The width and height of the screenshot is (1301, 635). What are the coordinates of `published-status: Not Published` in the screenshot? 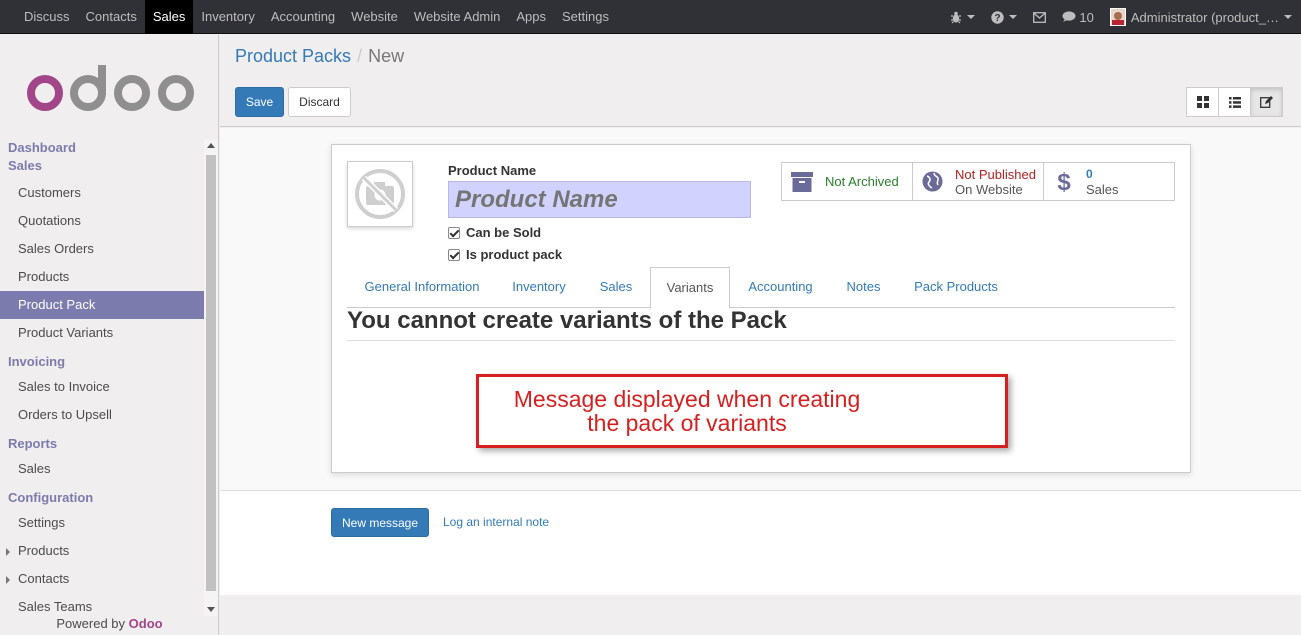 It's located at (995, 174).